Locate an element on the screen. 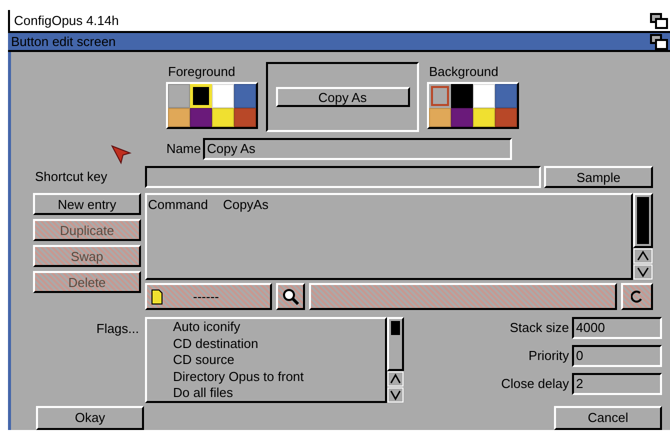 Image resolution: width=670 pixels, height=432 pixels. name-field: Copy As is located at coordinates (357, 149).